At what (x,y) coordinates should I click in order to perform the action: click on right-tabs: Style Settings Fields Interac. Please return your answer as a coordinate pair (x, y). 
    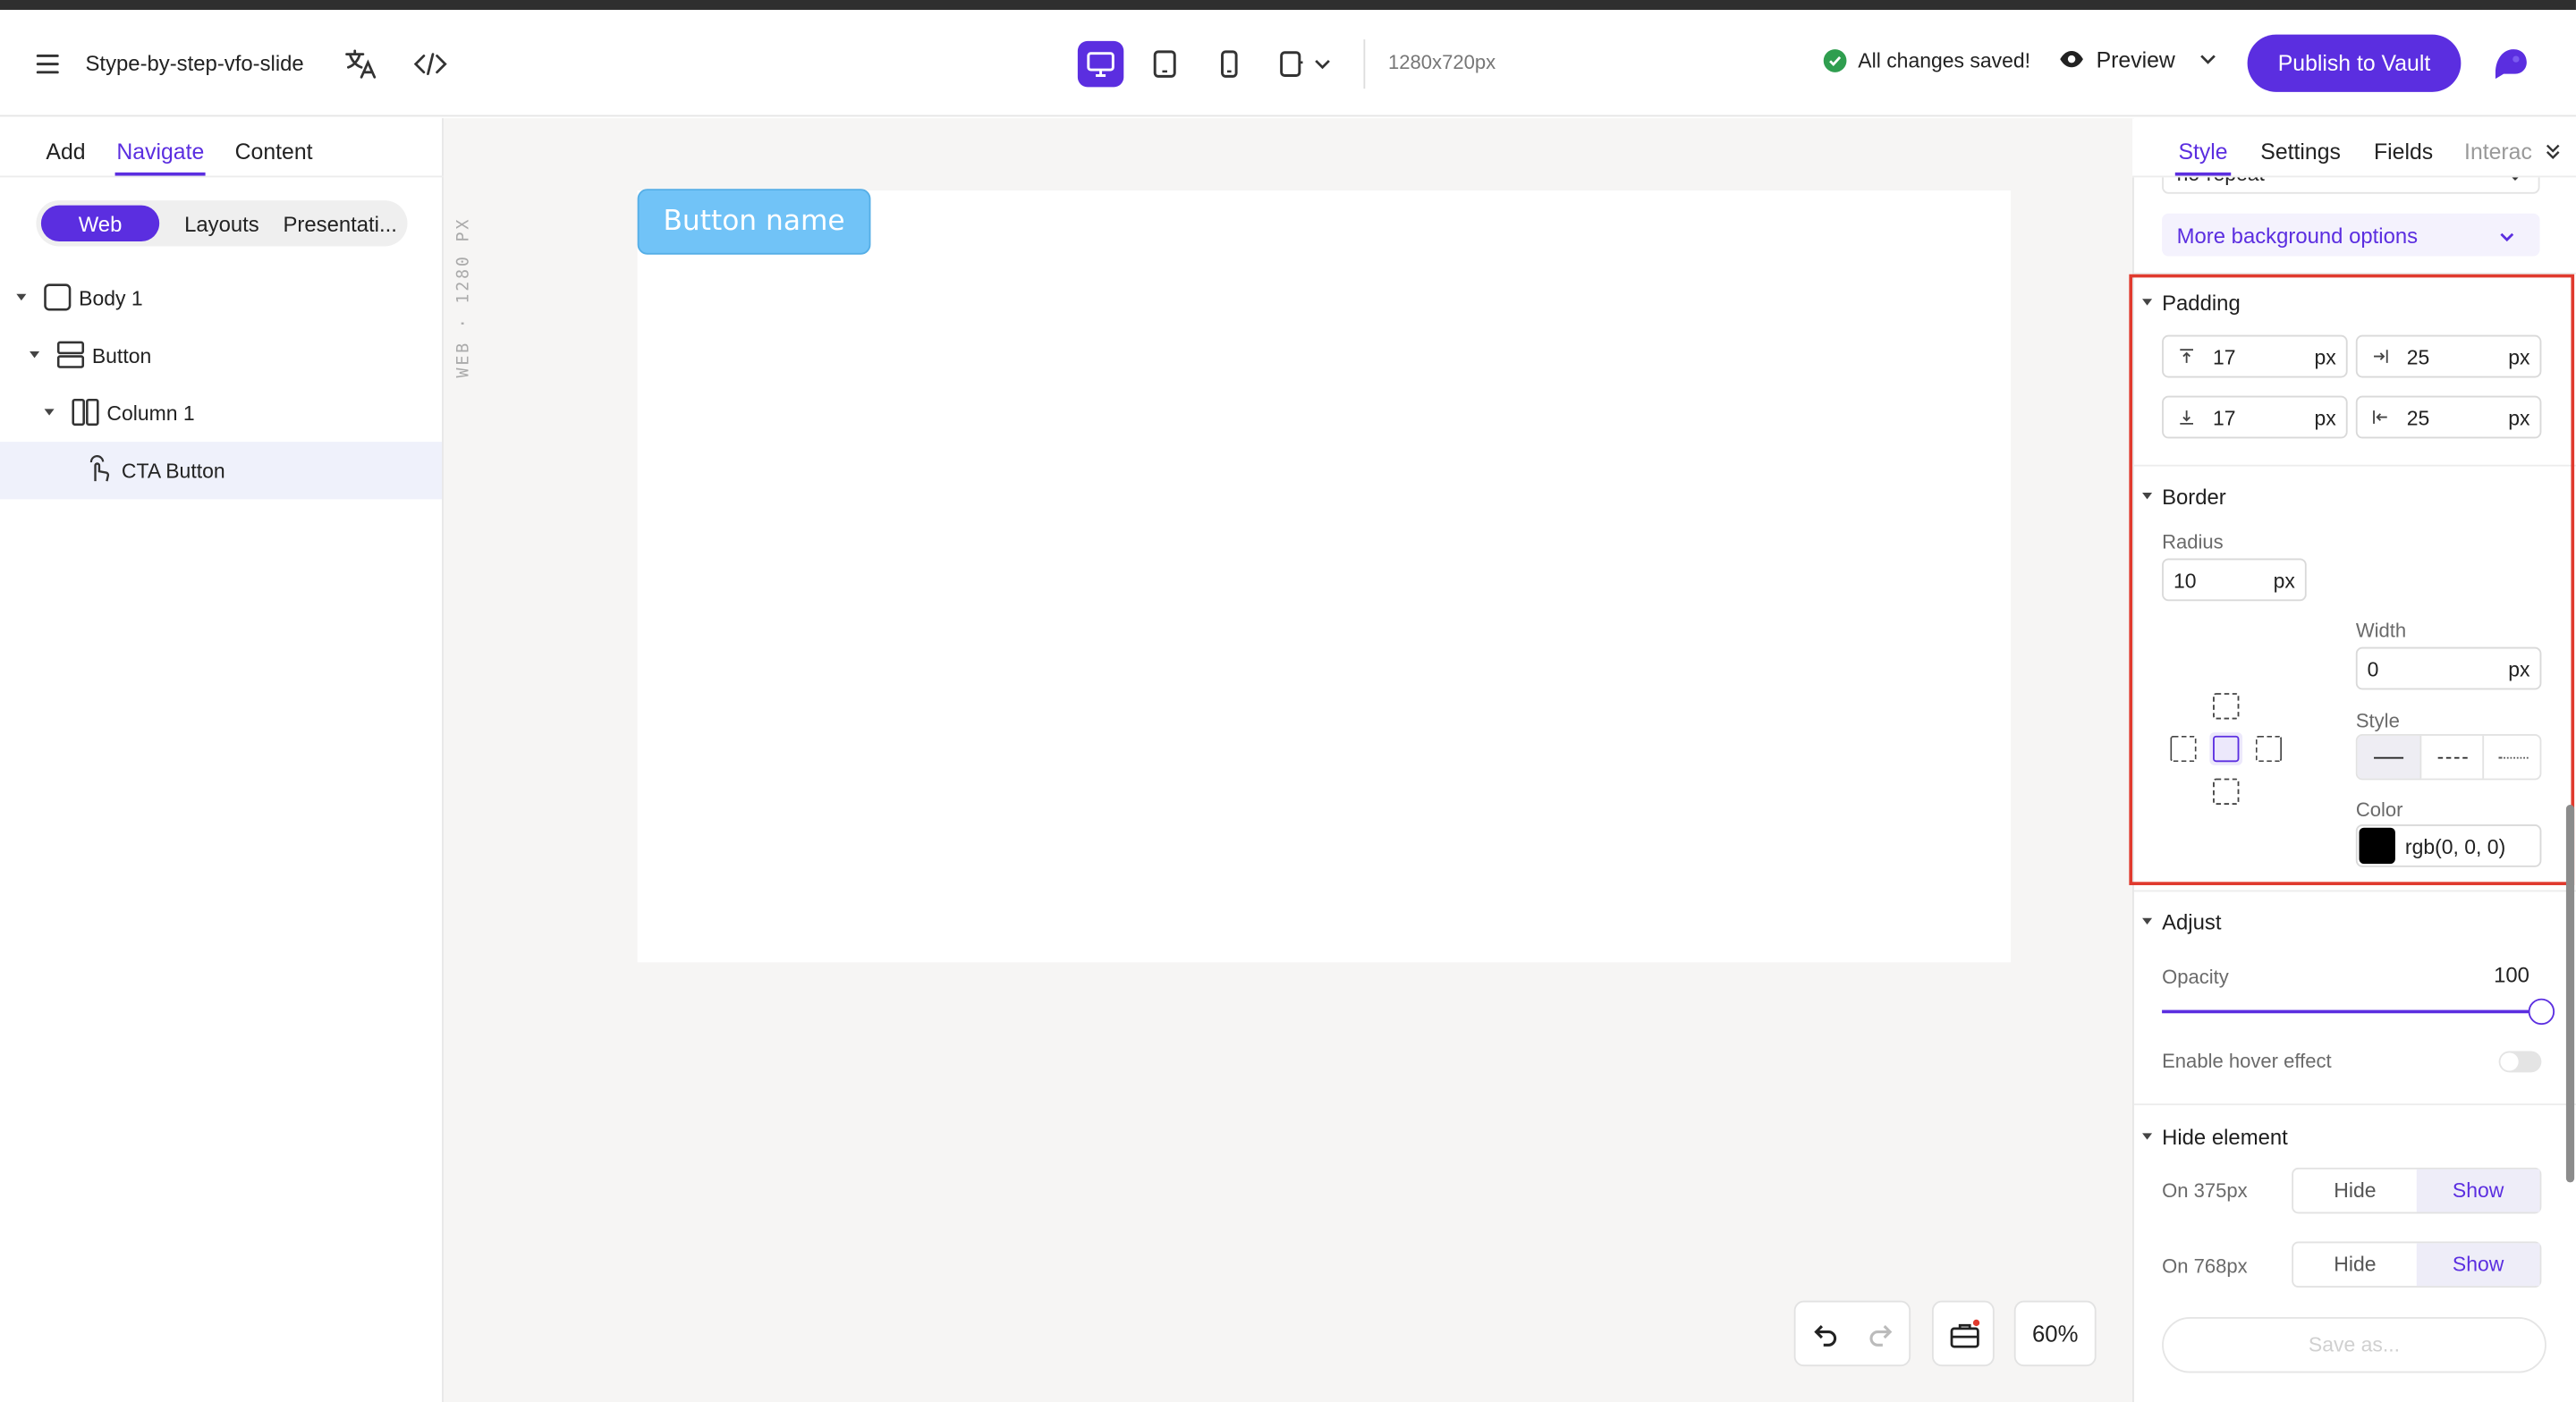
    Looking at the image, I should click on (2354, 148).